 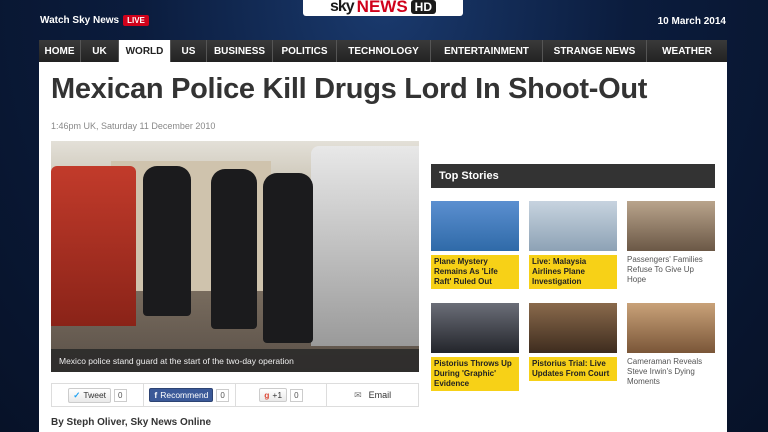 I want to click on sky-news-logo: sky NEWS HD, so click(x=383, y=8).